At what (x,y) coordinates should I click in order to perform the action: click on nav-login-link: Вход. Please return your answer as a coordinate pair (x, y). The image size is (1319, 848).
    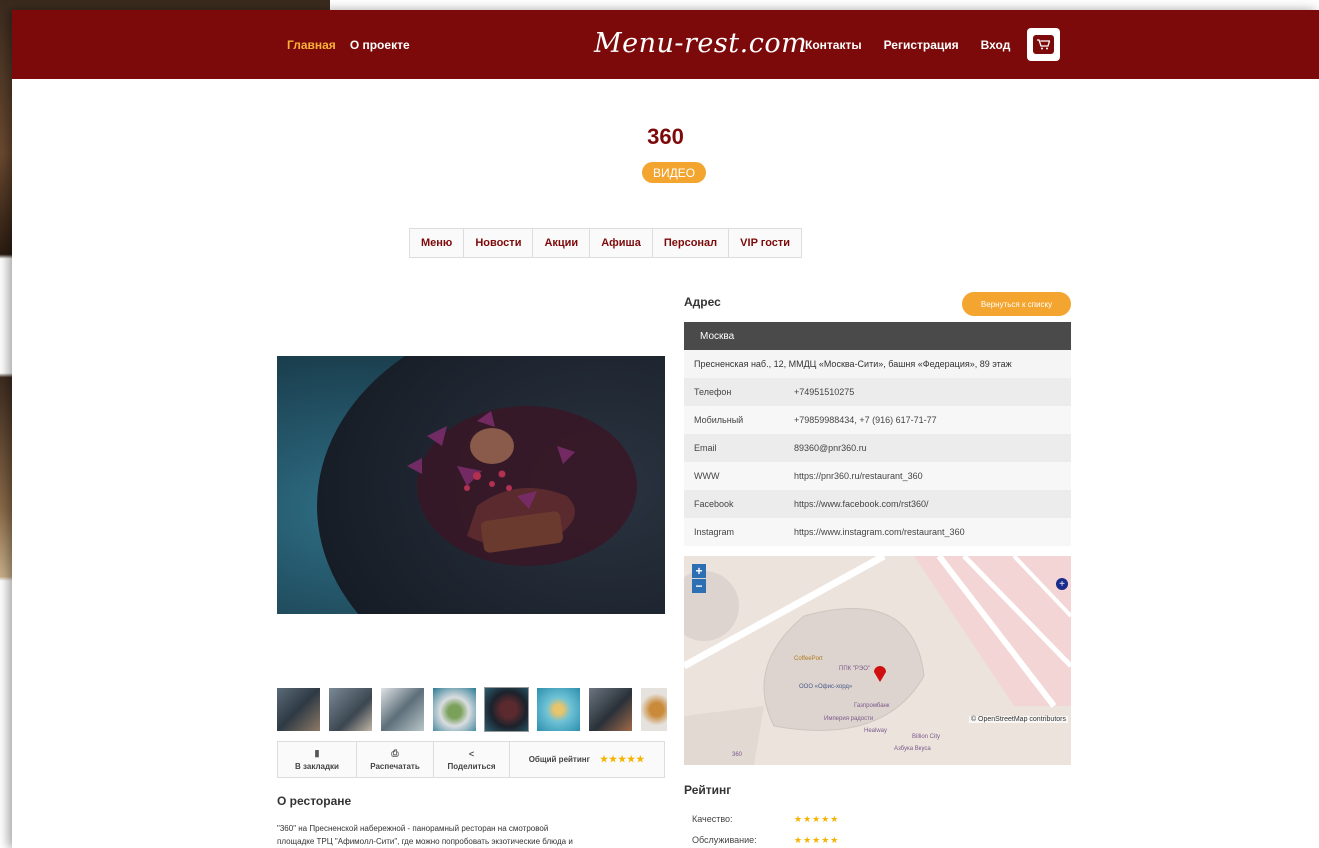
    Looking at the image, I should click on (996, 45).